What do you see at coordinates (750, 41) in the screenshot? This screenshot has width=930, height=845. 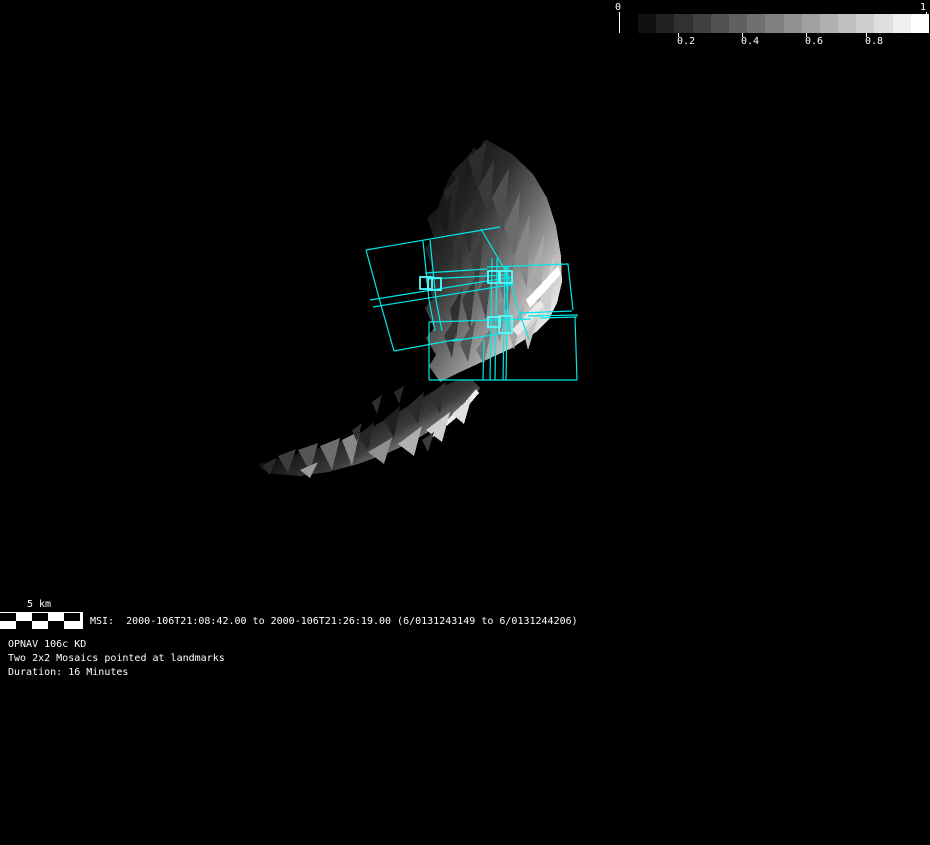 I see `colorbar-tick-label: 0.4` at bounding box center [750, 41].